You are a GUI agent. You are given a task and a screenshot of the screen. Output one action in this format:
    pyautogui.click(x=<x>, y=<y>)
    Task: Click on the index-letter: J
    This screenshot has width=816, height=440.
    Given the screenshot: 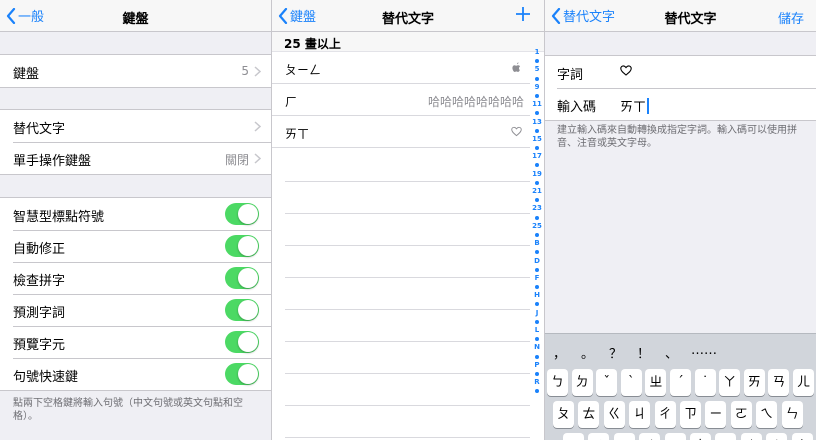 What is the action you would take?
    pyautogui.click(x=537, y=313)
    